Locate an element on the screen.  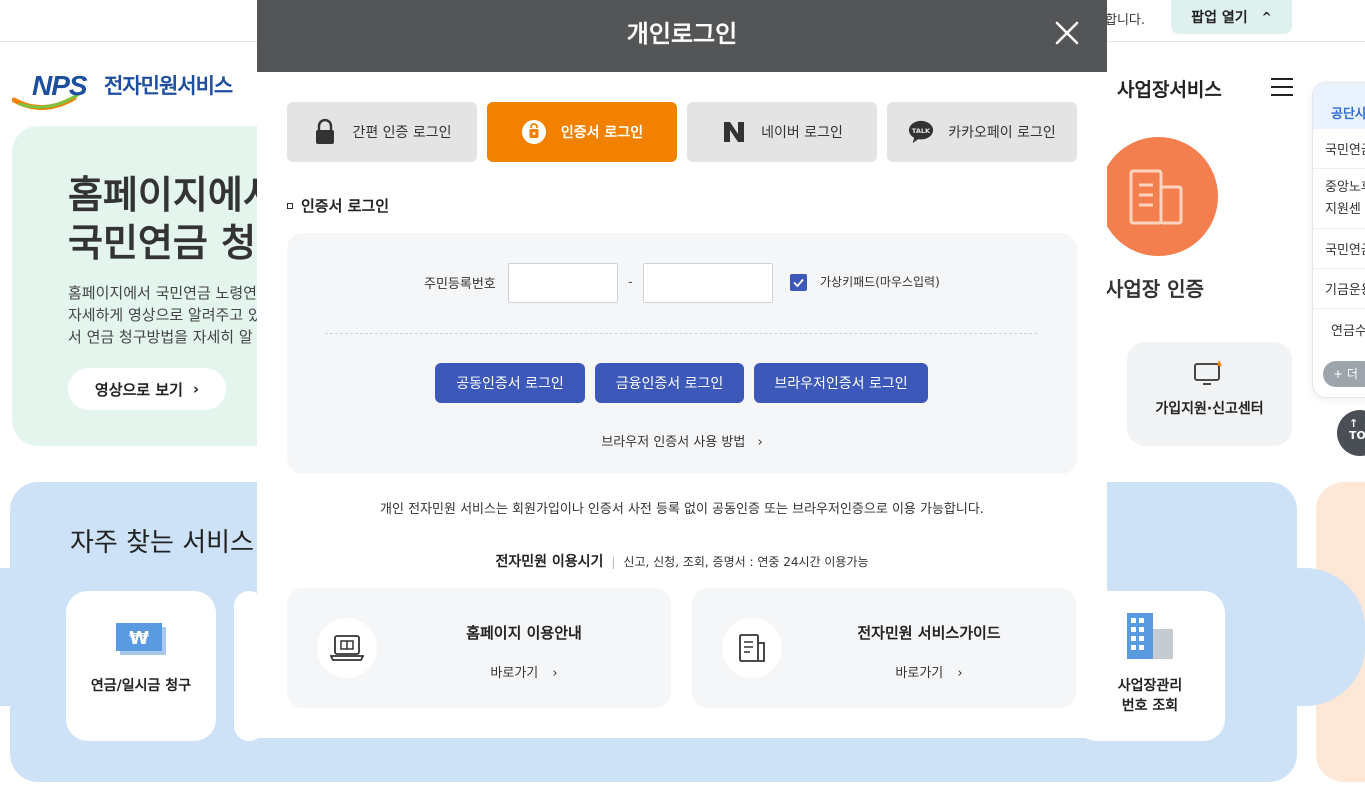
lock-icon is located at coordinates (325, 132).